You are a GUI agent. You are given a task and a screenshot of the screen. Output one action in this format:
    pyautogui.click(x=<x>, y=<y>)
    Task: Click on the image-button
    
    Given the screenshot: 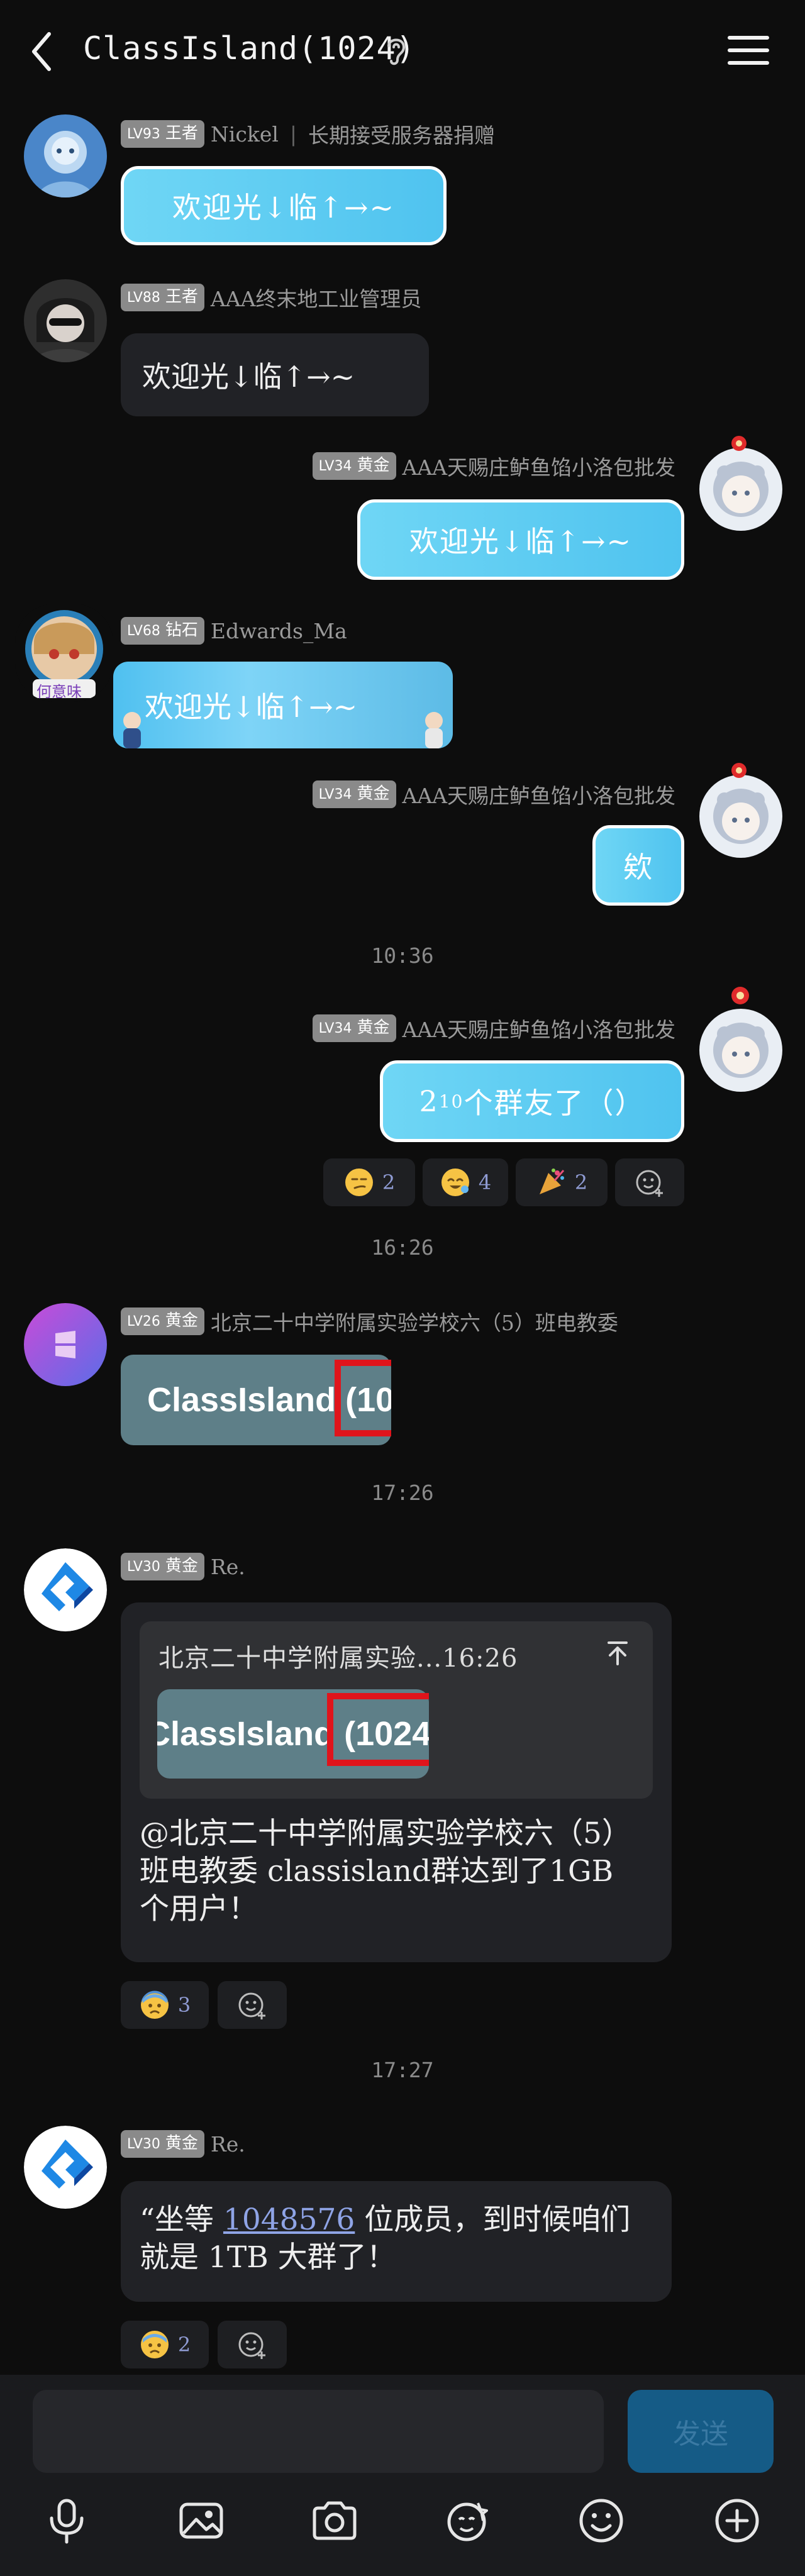 What is the action you would take?
    pyautogui.click(x=201, y=2520)
    